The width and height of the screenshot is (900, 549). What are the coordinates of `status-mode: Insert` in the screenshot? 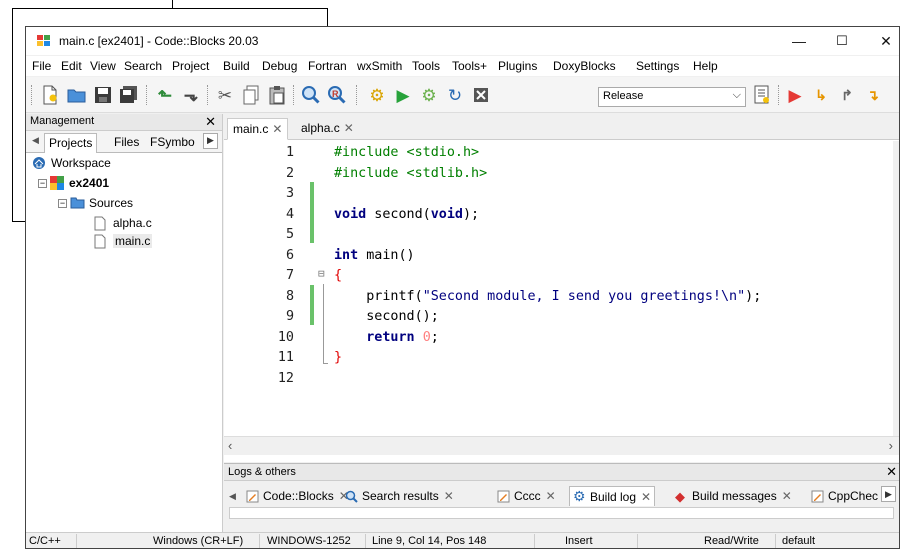 It's located at (579, 541).